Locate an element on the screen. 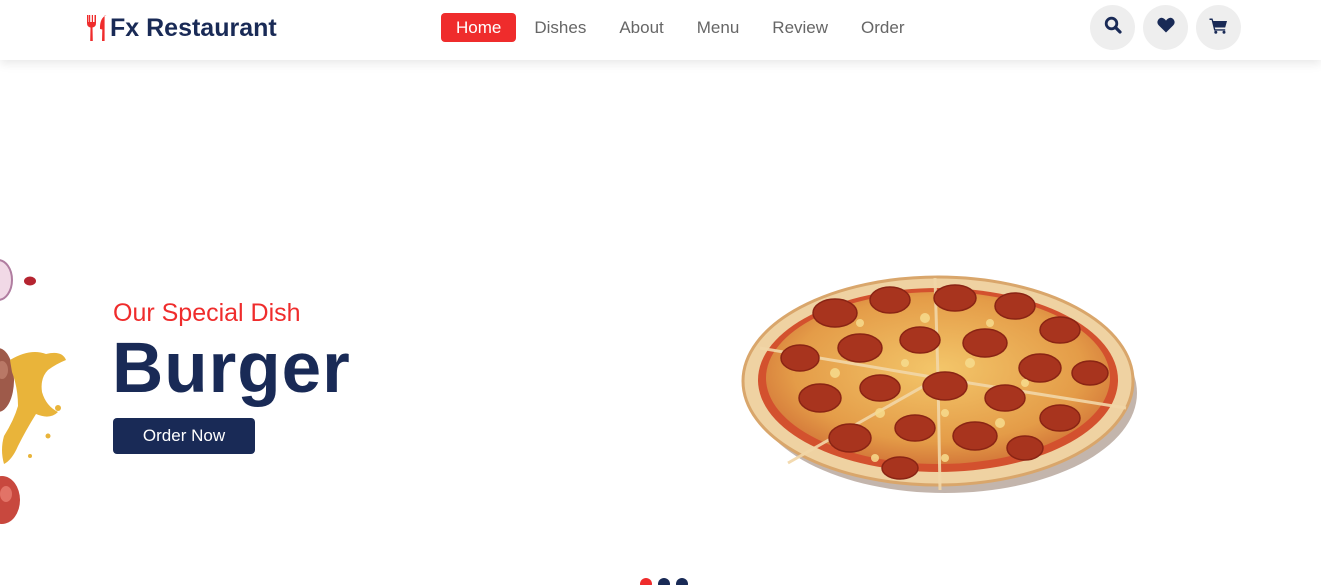 The image size is (1321, 585). brand-logo: Fx Restaurant is located at coordinates (181, 28).